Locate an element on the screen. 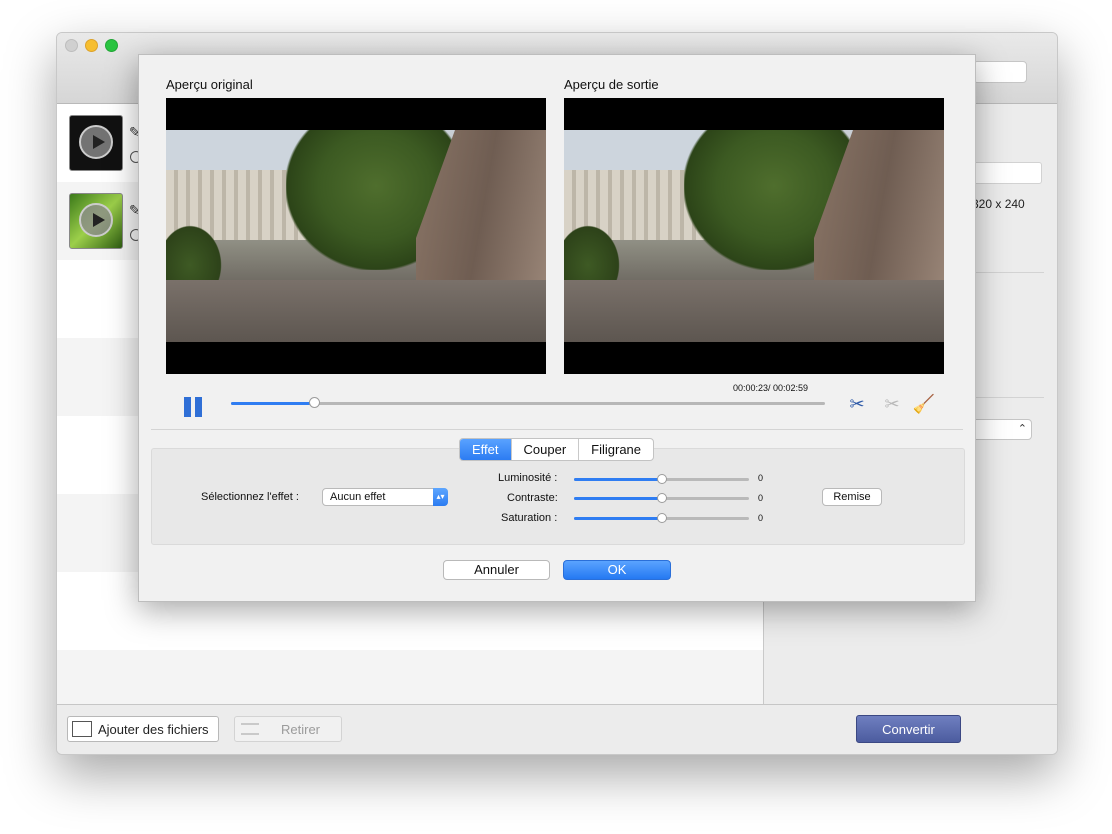 This screenshot has width=1112, height=834. output-preview-video is located at coordinates (754, 236).